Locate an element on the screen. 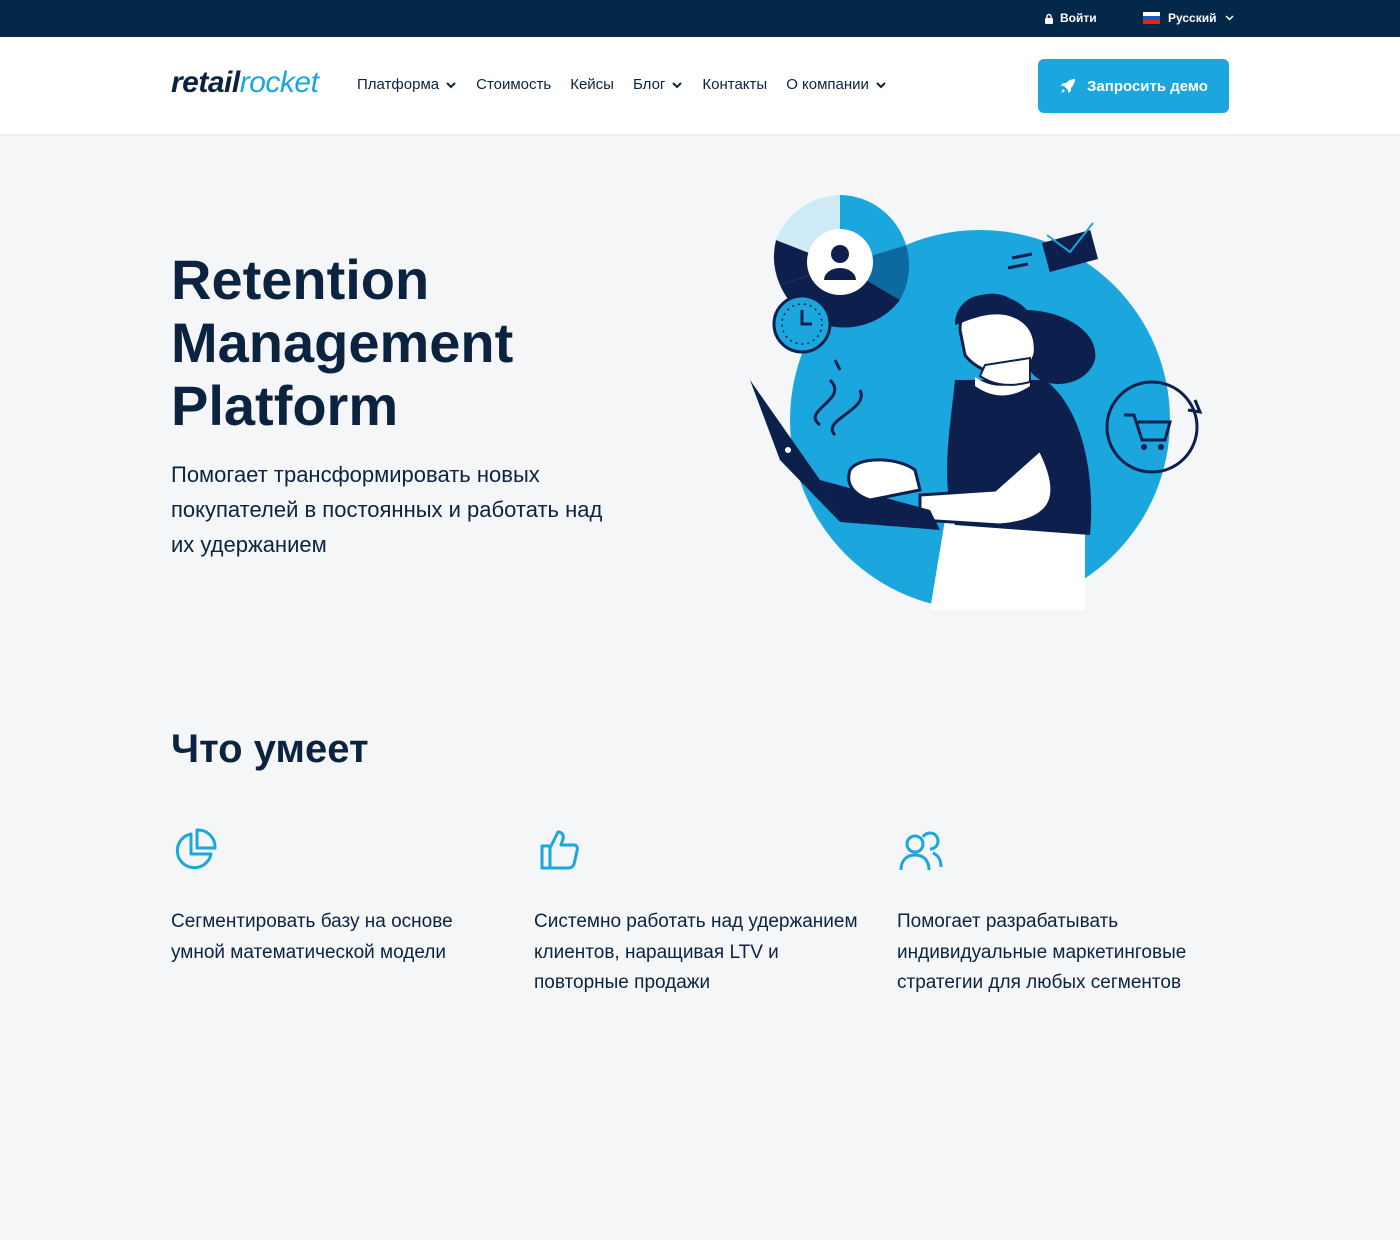 This screenshot has height=1240, width=1400. nav-item-blog: Блог is located at coordinates (658, 84).